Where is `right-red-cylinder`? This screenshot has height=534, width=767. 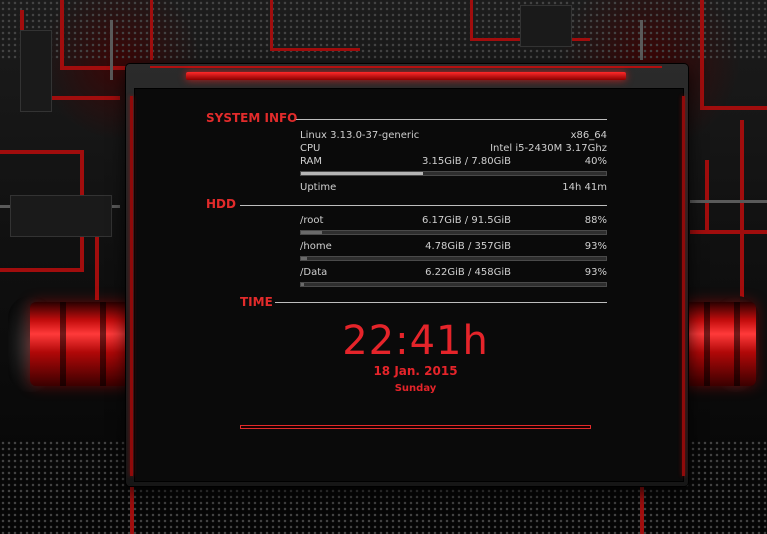
right-red-cylinder is located at coordinates (719, 344).